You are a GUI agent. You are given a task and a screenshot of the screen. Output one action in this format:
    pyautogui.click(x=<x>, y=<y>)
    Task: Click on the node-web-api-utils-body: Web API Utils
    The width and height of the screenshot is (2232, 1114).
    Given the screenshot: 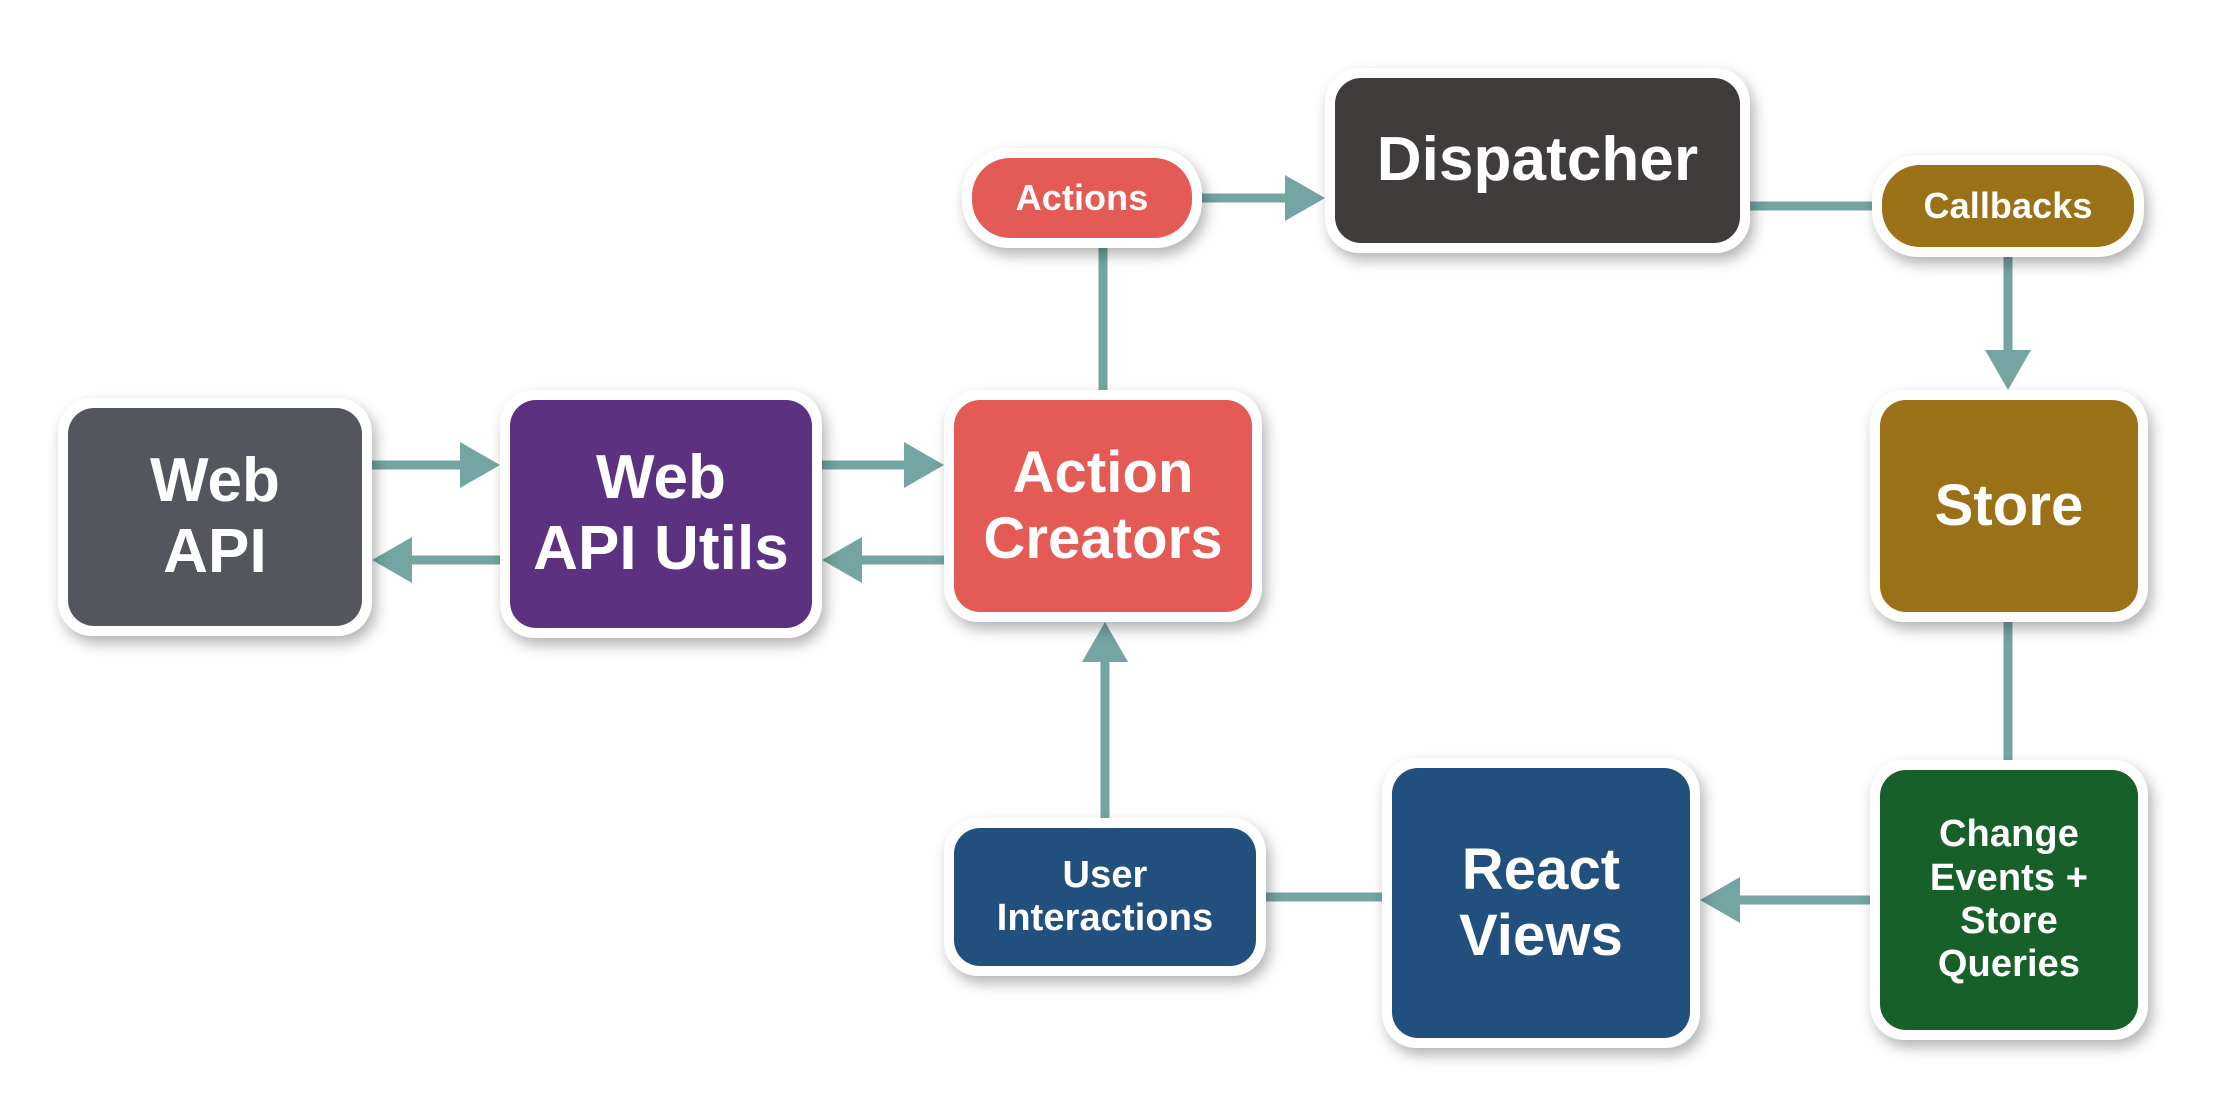 What is the action you would take?
    pyautogui.click(x=661, y=514)
    